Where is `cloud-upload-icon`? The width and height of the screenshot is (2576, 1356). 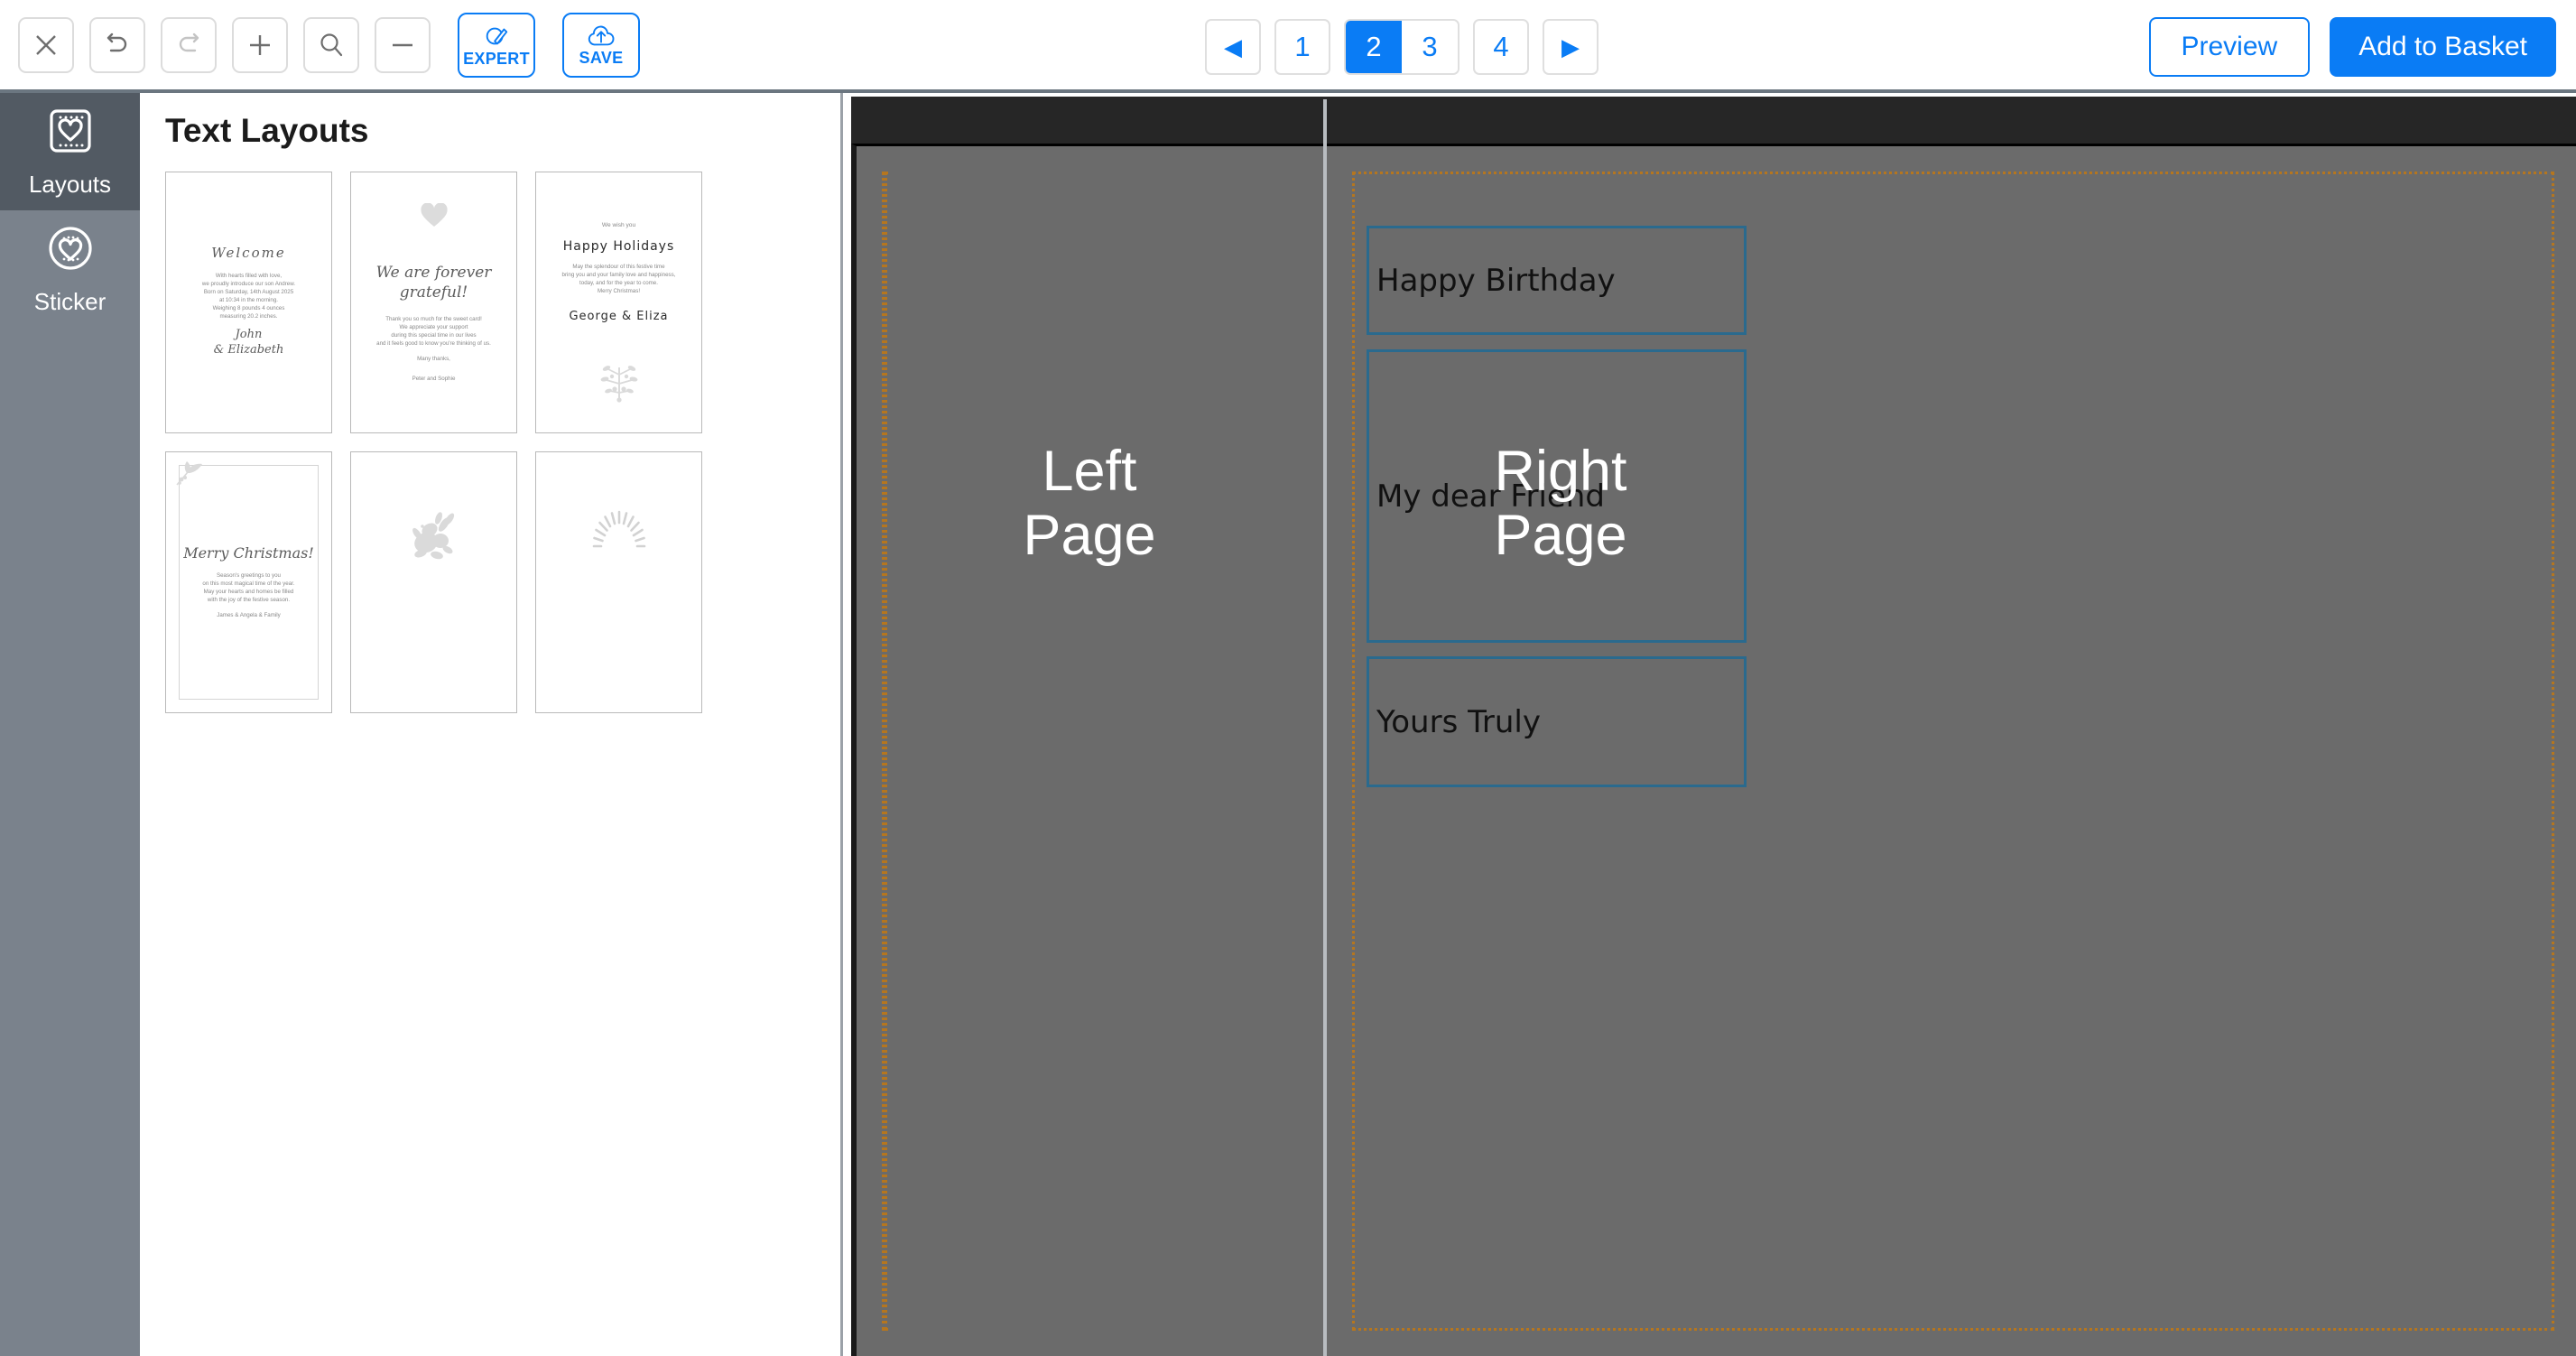 cloud-upload-icon is located at coordinates (602, 36).